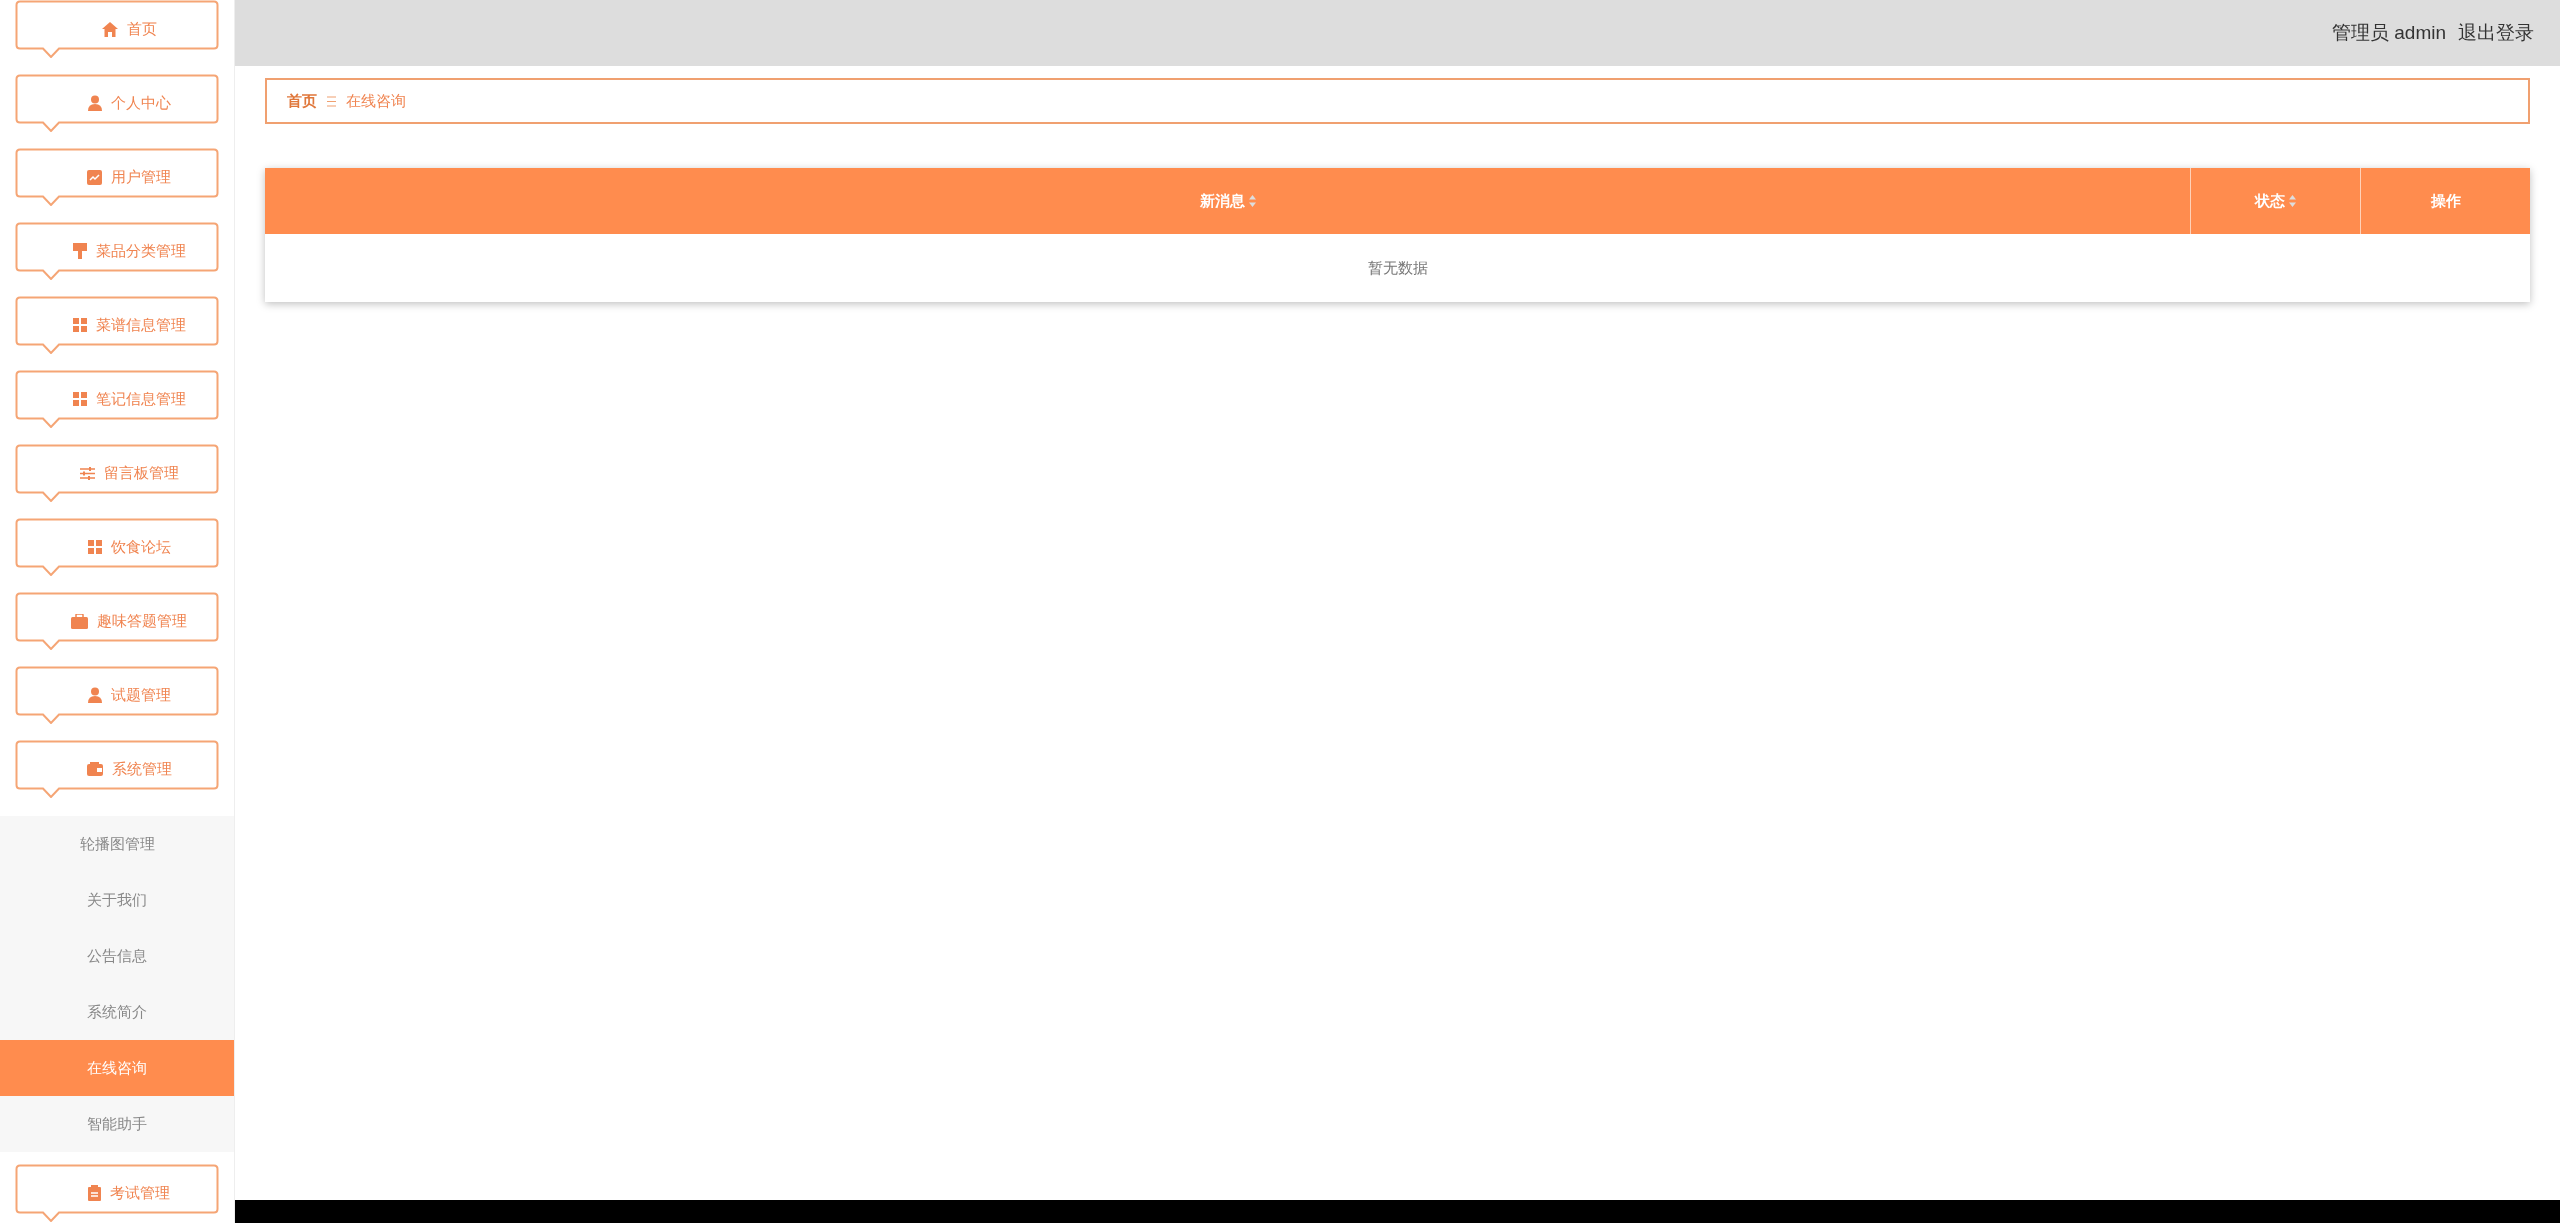 This screenshot has height=1223, width=2560. I want to click on menu-item: 笔记信息管理, so click(117, 399).